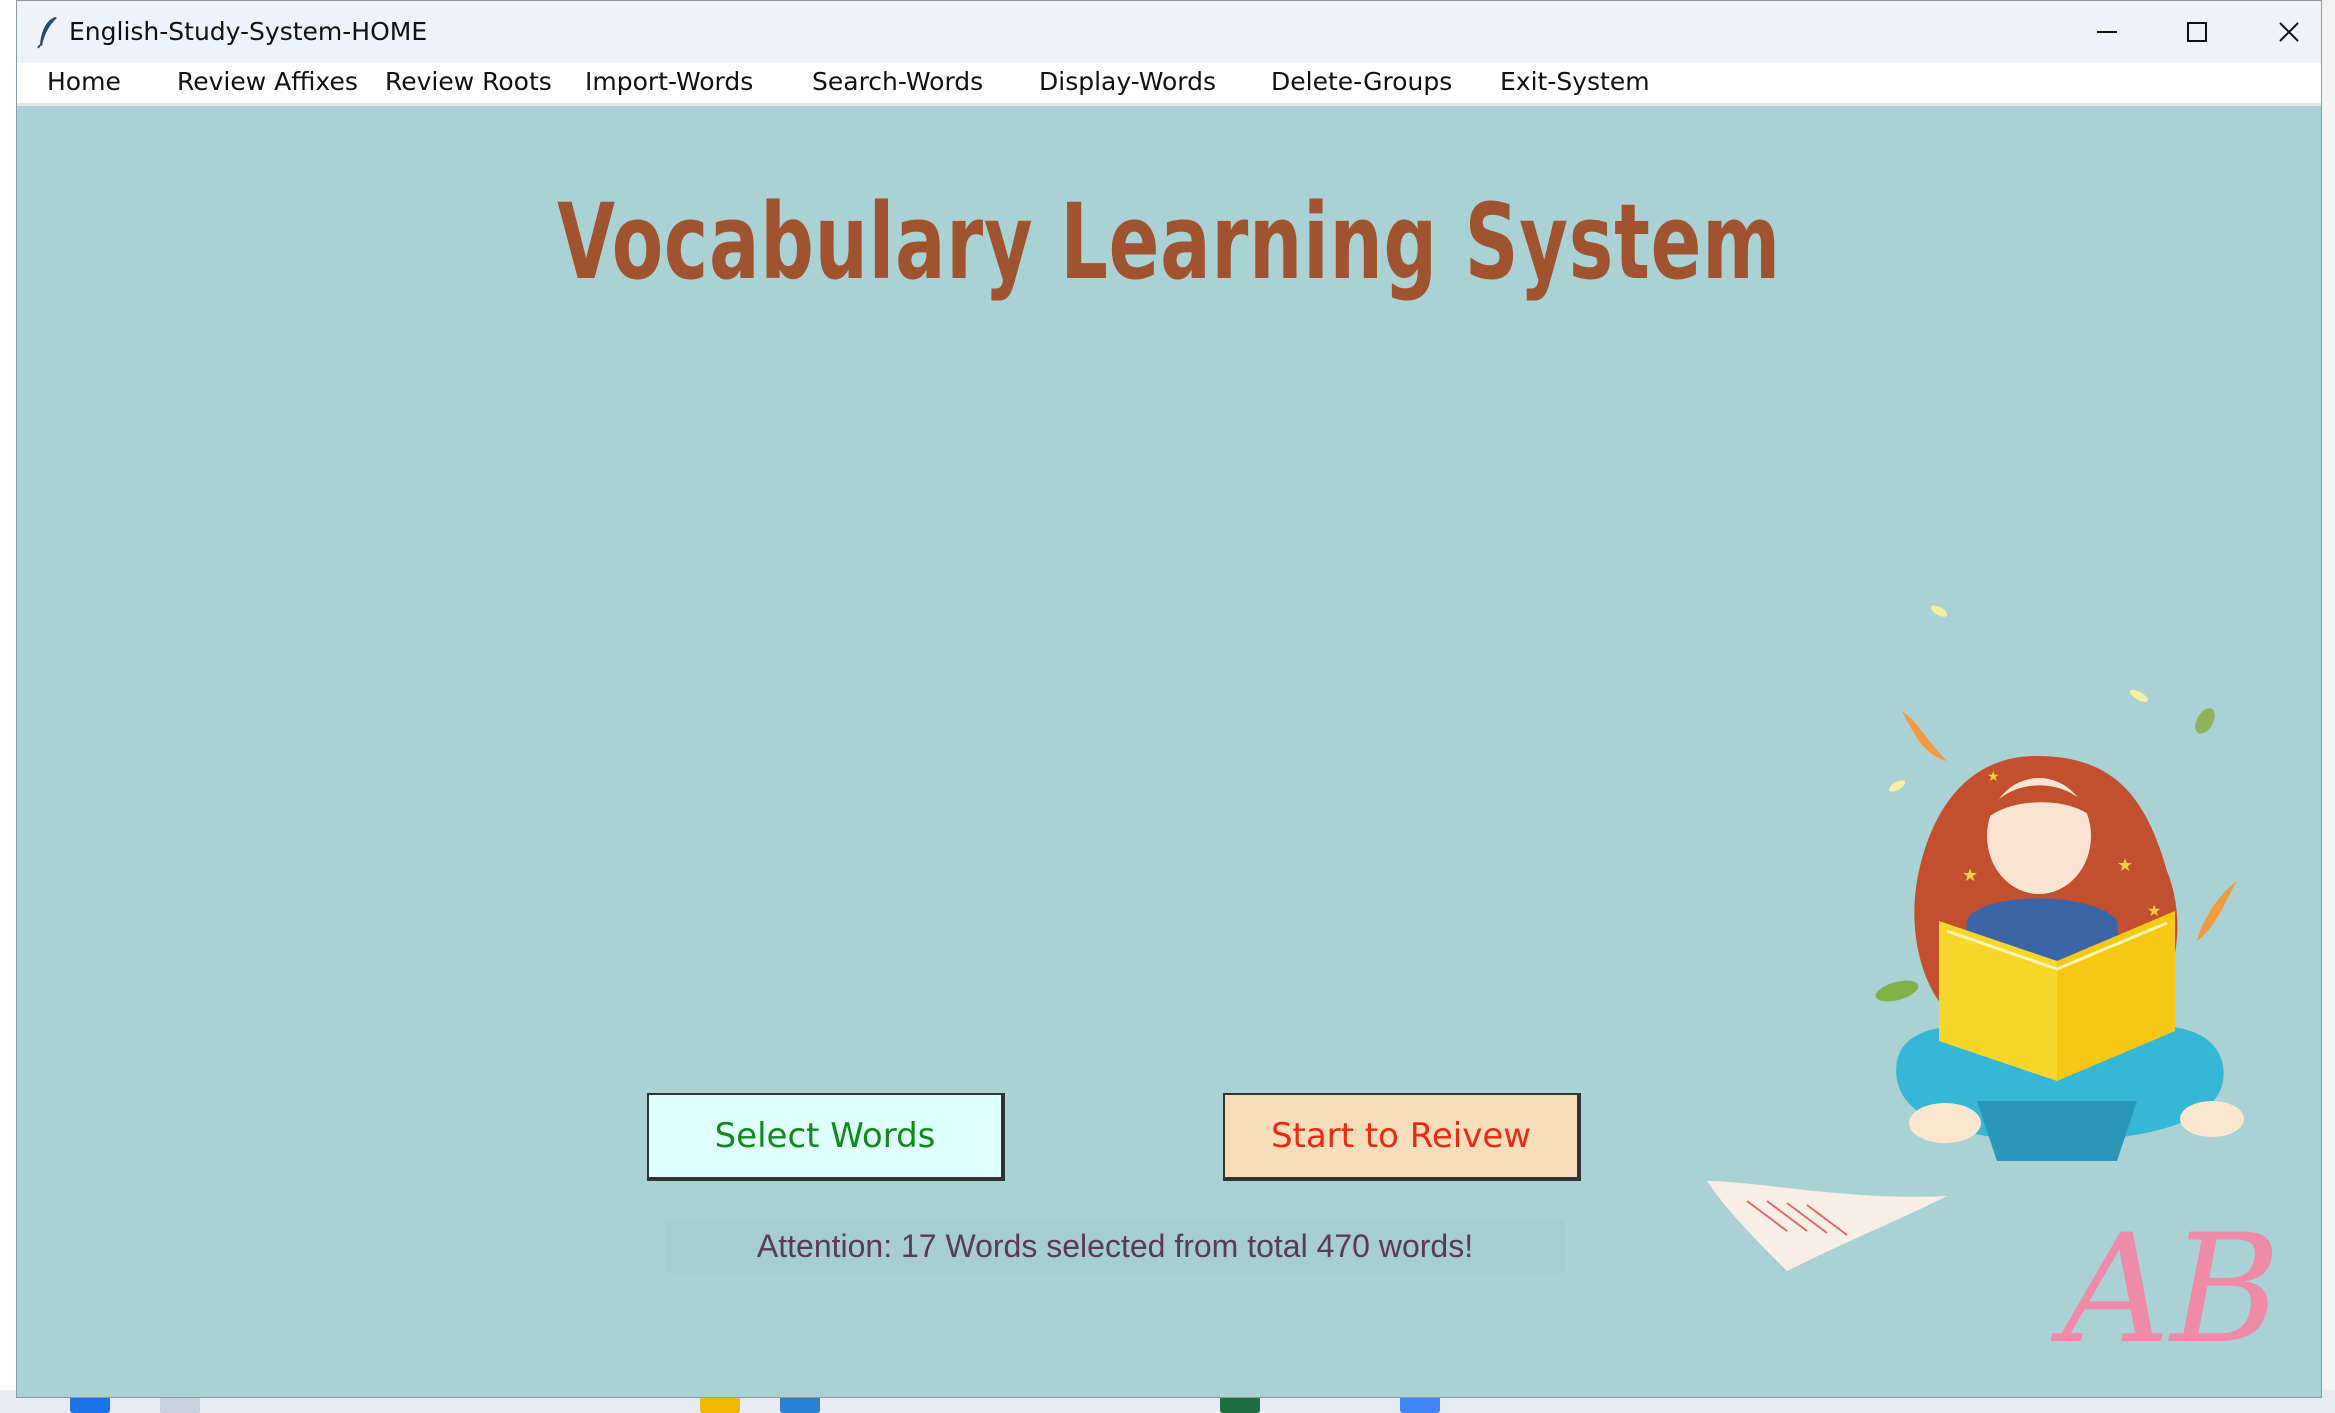 Image resolution: width=2335 pixels, height=1413 pixels. I want to click on desktop-background-right, so click(2328, 706).